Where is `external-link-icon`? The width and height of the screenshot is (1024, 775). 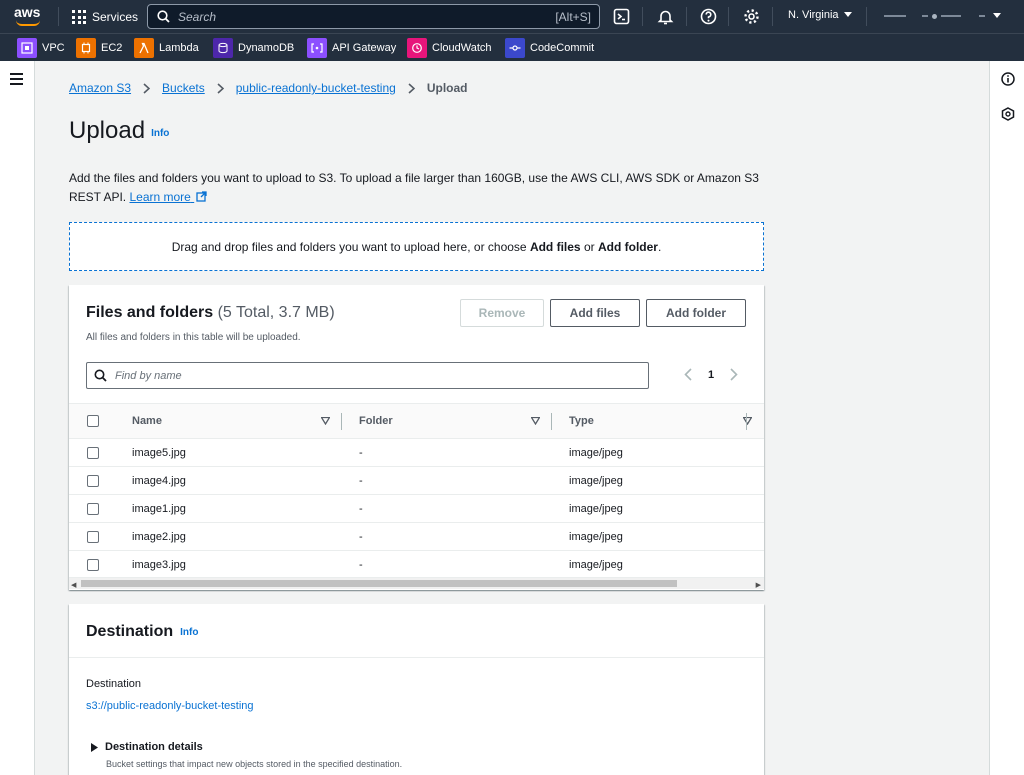
external-link-icon is located at coordinates (201, 196).